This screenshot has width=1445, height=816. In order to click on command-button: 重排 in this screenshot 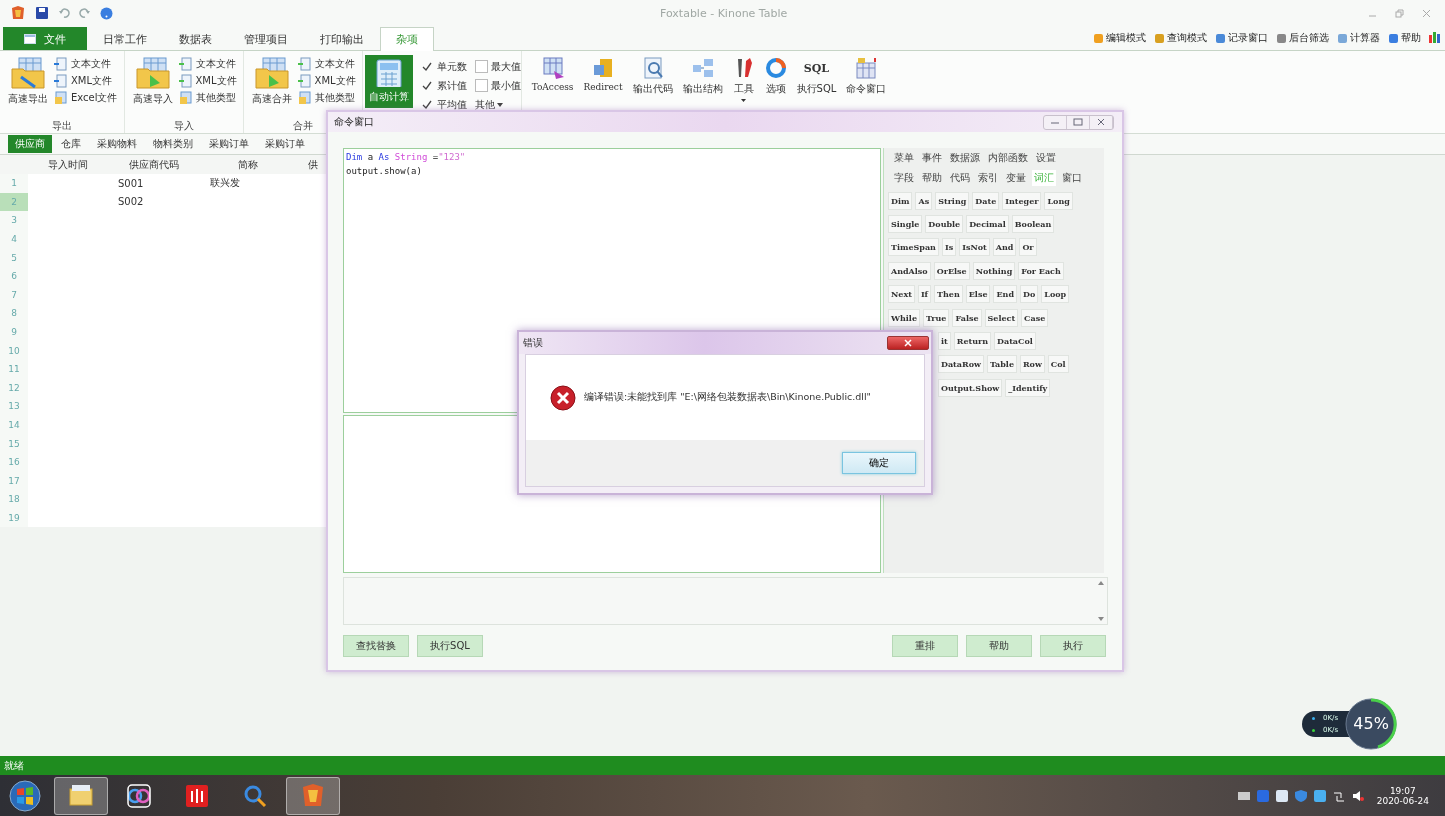, I will do `click(925, 646)`.